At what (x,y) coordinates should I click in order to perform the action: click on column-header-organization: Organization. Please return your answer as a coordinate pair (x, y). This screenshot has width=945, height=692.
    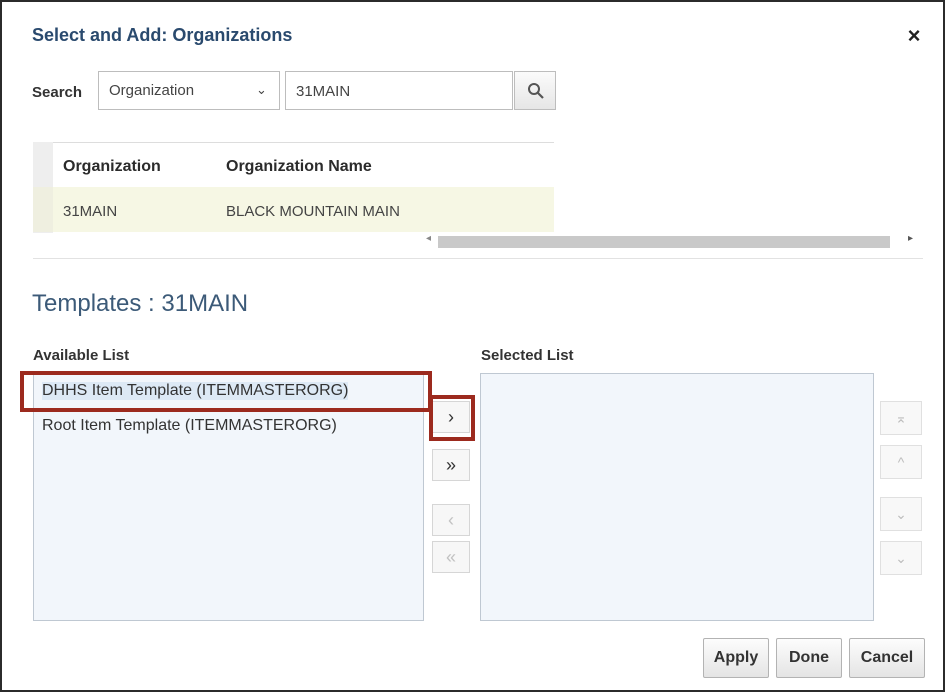
    Looking at the image, I should click on (112, 167).